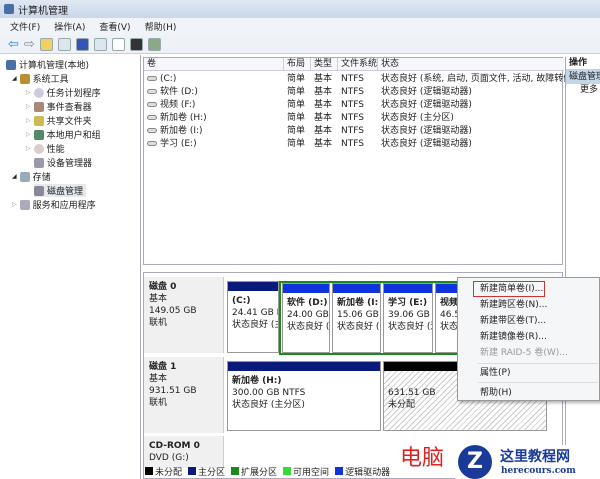 This screenshot has height=479, width=600. What do you see at coordinates (583, 90) in the screenshot?
I see `actions-more: 更多` at bounding box center [583, 90].